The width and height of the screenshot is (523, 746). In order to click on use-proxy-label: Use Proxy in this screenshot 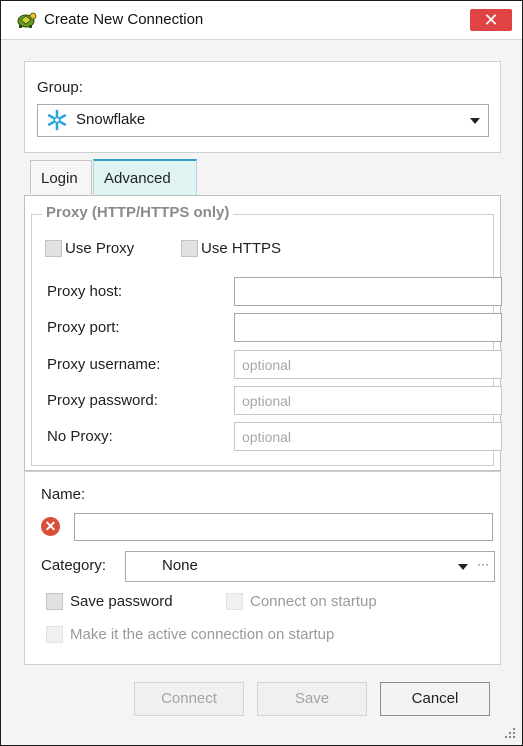, I will do `click(100, 248)`.